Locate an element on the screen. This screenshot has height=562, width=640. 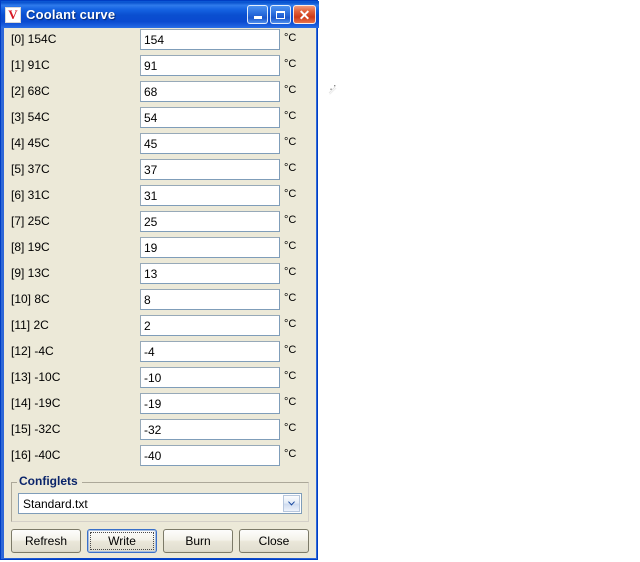
curve-row-label: [5] 37C is located at coordinates (30, 169).